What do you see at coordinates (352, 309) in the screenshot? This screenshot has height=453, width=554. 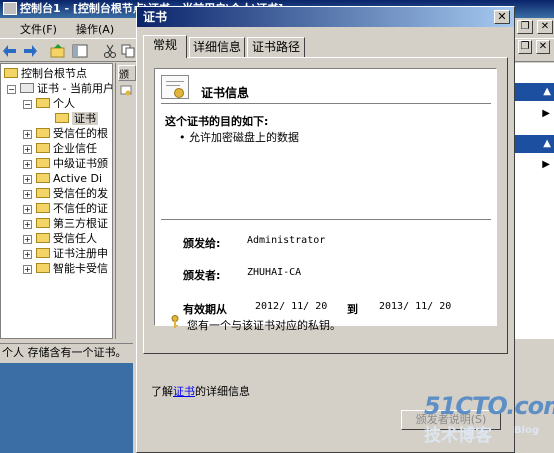 I see `to-label: 到` at bounding box center [352, 309].